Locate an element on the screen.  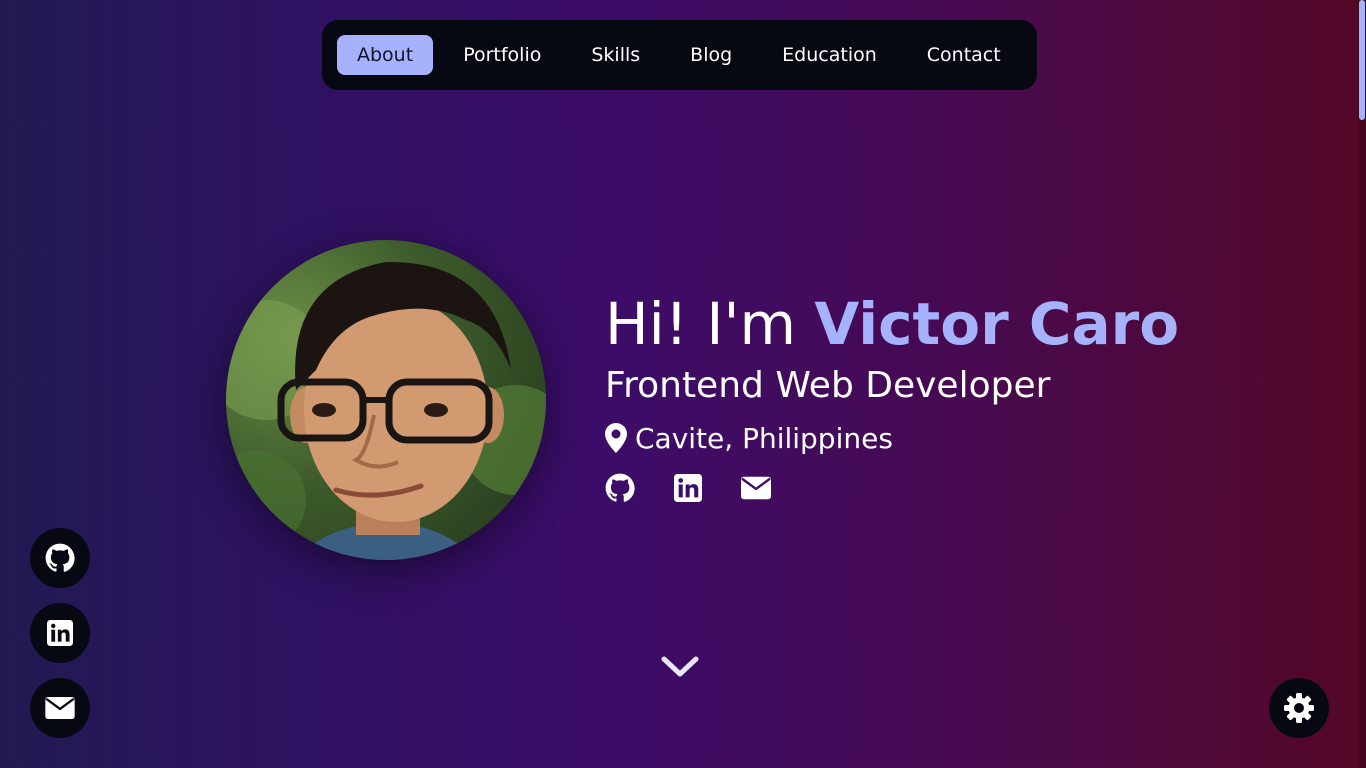
profile-photo is located at coordinates (386, 400).